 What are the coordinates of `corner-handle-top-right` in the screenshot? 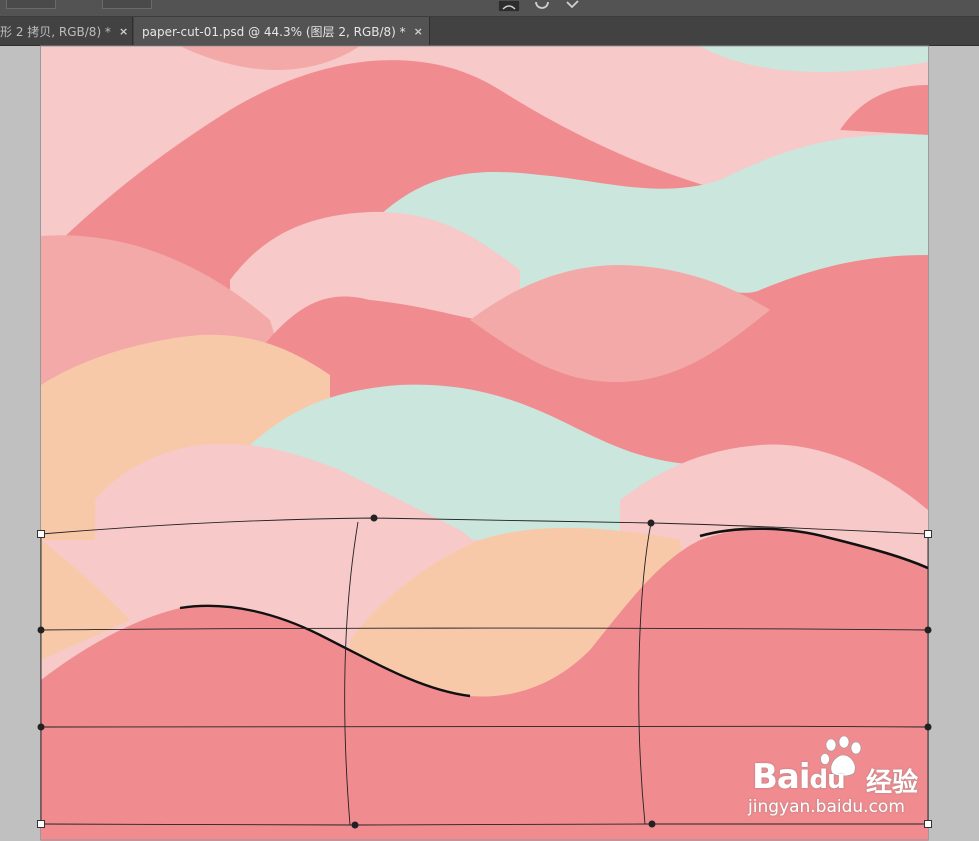 It's located at (928, 534).